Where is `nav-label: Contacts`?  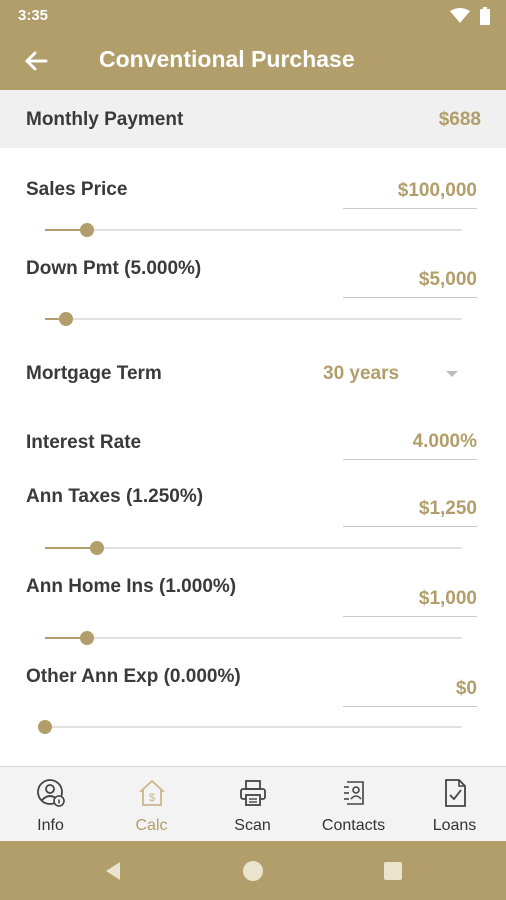 nav-label: Contacts is located at coordinates (353, 825).